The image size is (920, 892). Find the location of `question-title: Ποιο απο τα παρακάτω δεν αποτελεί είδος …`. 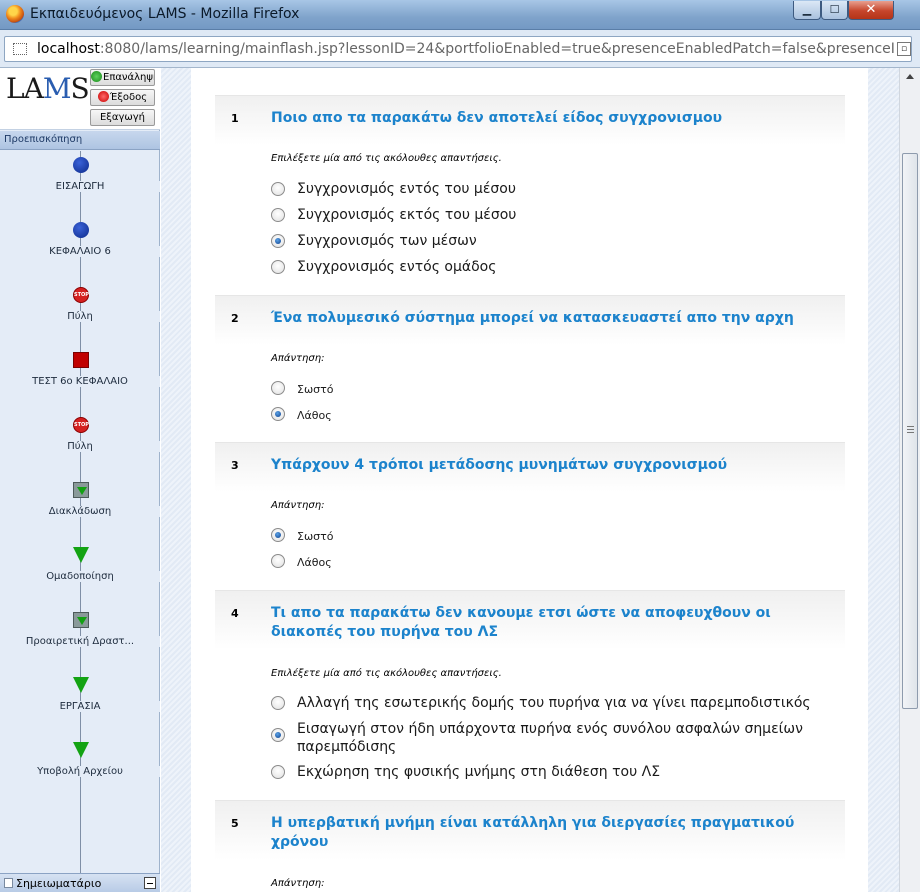

question-title: Ποιο απο τα παρακάτω δεν αποτελεί είδος … is located at coordinates (497, 118).